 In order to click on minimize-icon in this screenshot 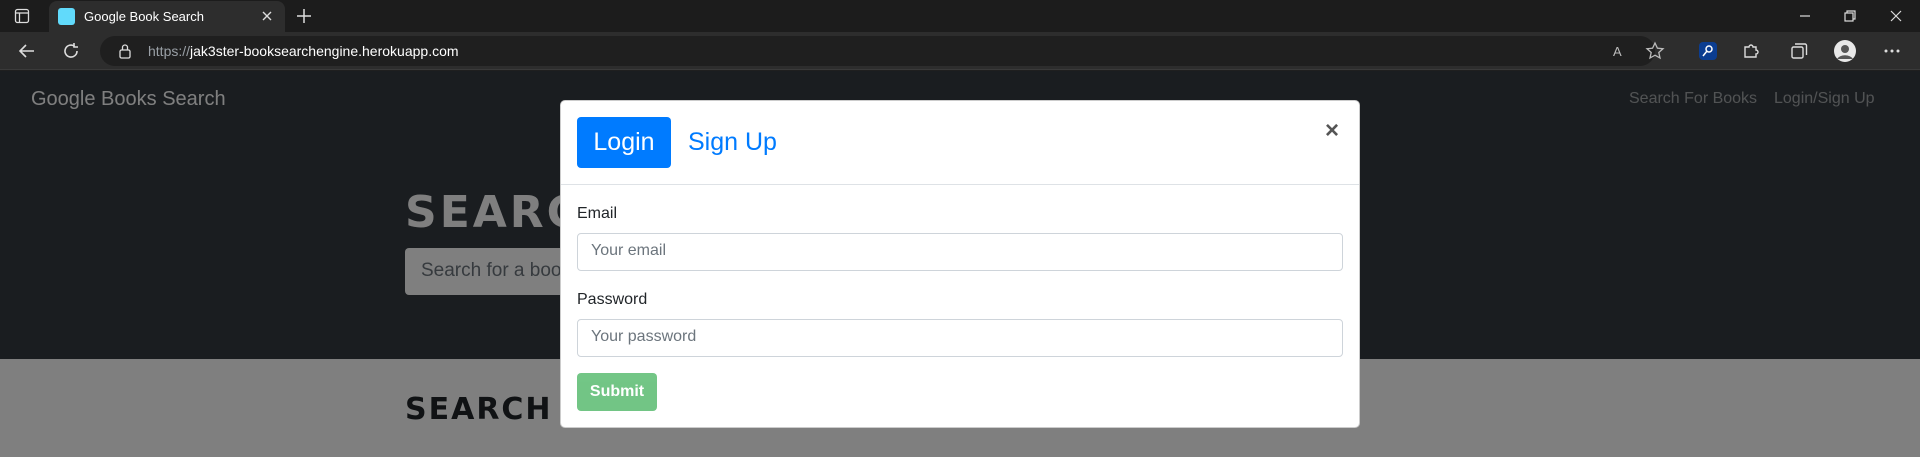, I will do `click(1805, 16)`.